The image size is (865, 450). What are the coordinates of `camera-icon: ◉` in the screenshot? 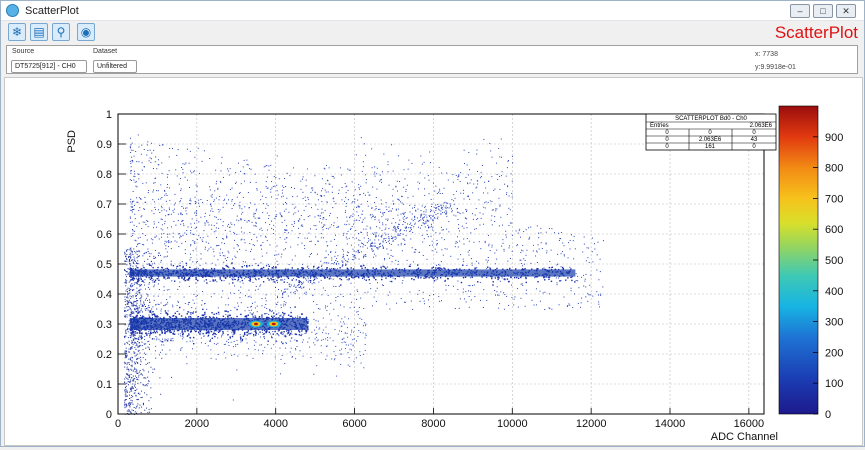 It's located at (86, 32).